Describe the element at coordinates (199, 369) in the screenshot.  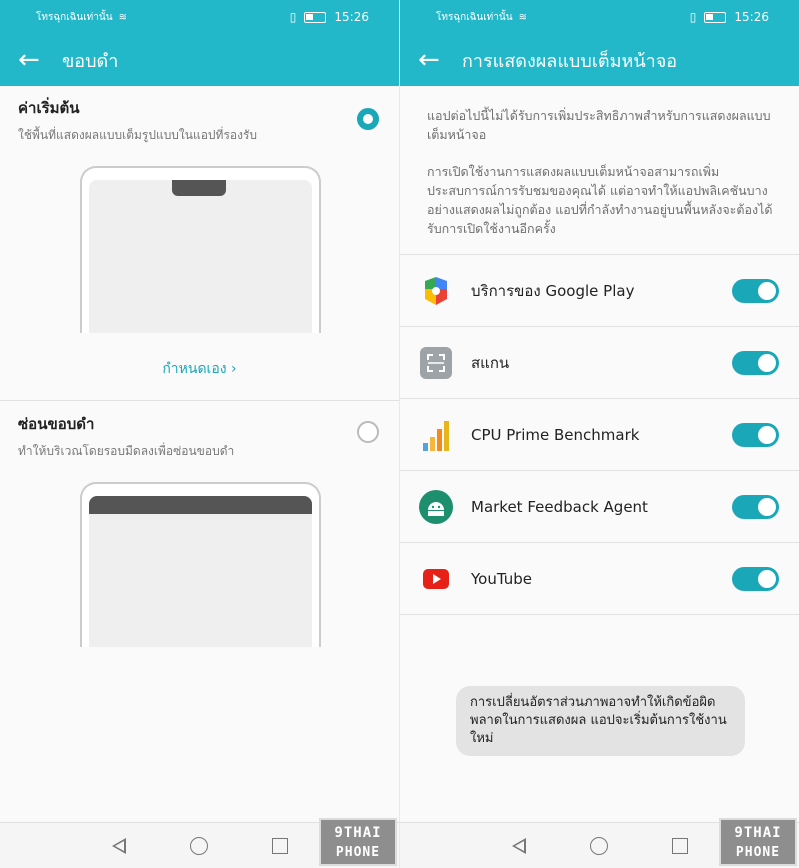
I see `custom-link: กำหนดเอง ›` at that location.